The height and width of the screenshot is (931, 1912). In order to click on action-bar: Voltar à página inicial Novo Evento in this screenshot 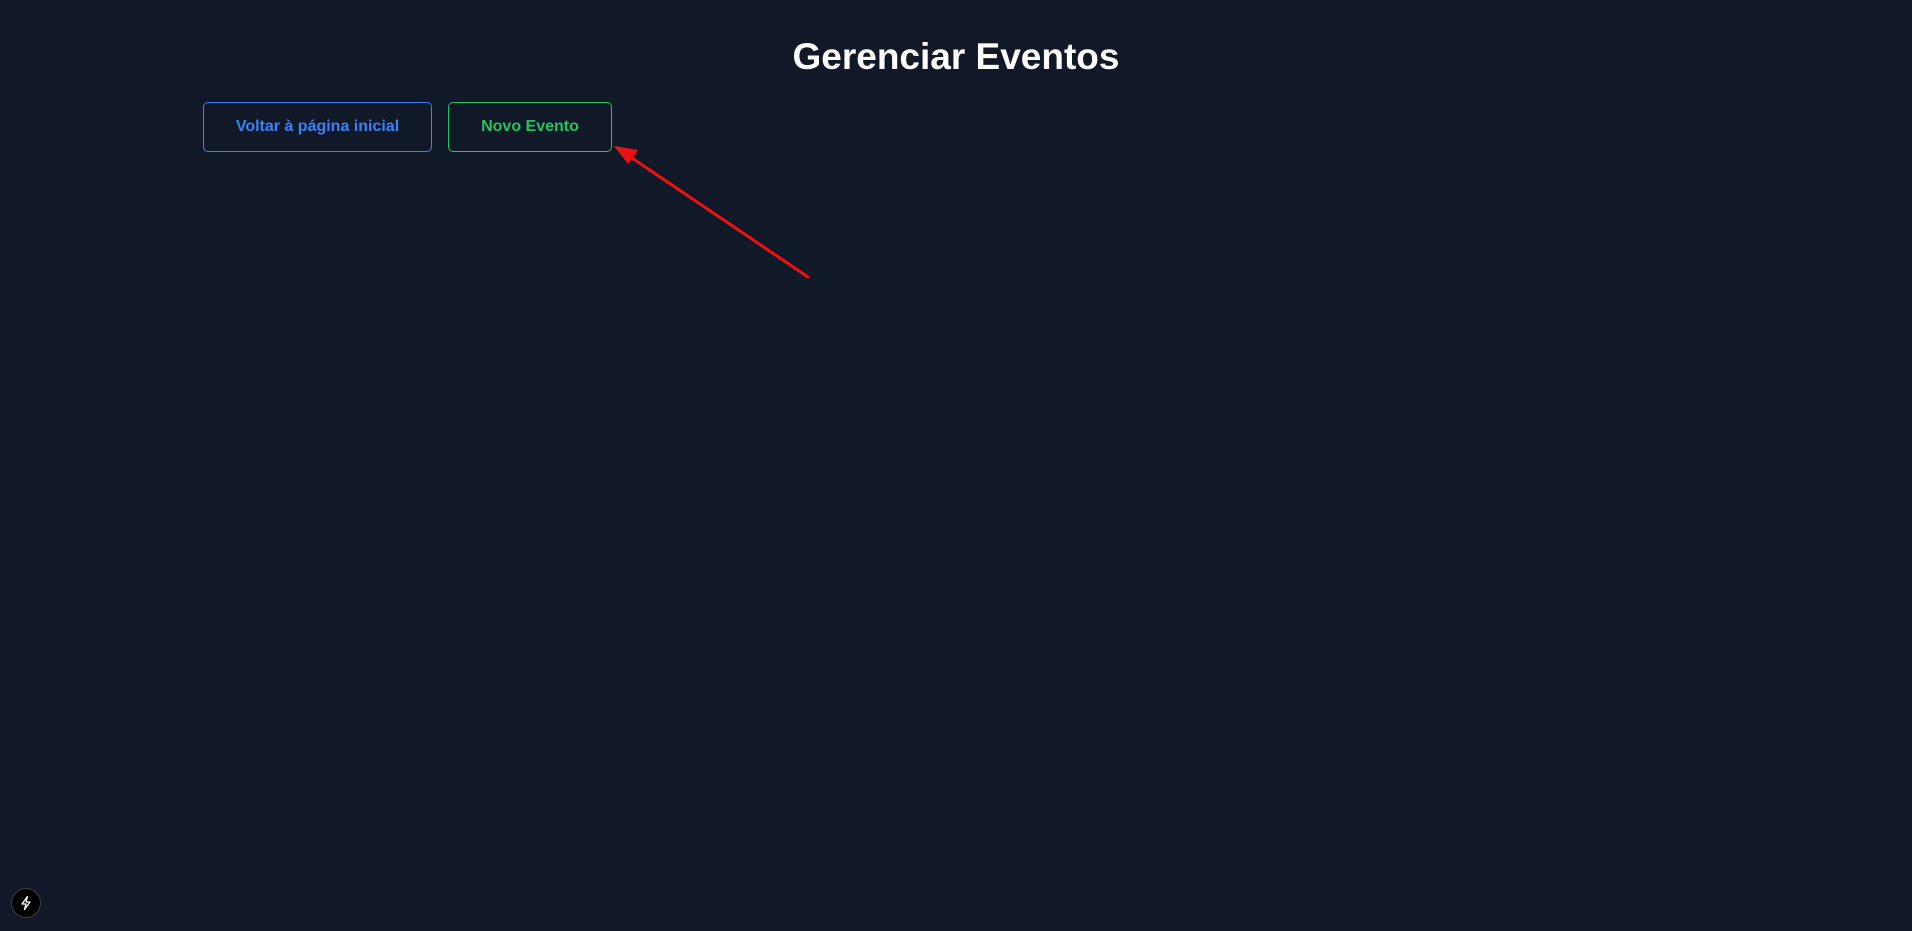, I will do `click(407, 127)`.